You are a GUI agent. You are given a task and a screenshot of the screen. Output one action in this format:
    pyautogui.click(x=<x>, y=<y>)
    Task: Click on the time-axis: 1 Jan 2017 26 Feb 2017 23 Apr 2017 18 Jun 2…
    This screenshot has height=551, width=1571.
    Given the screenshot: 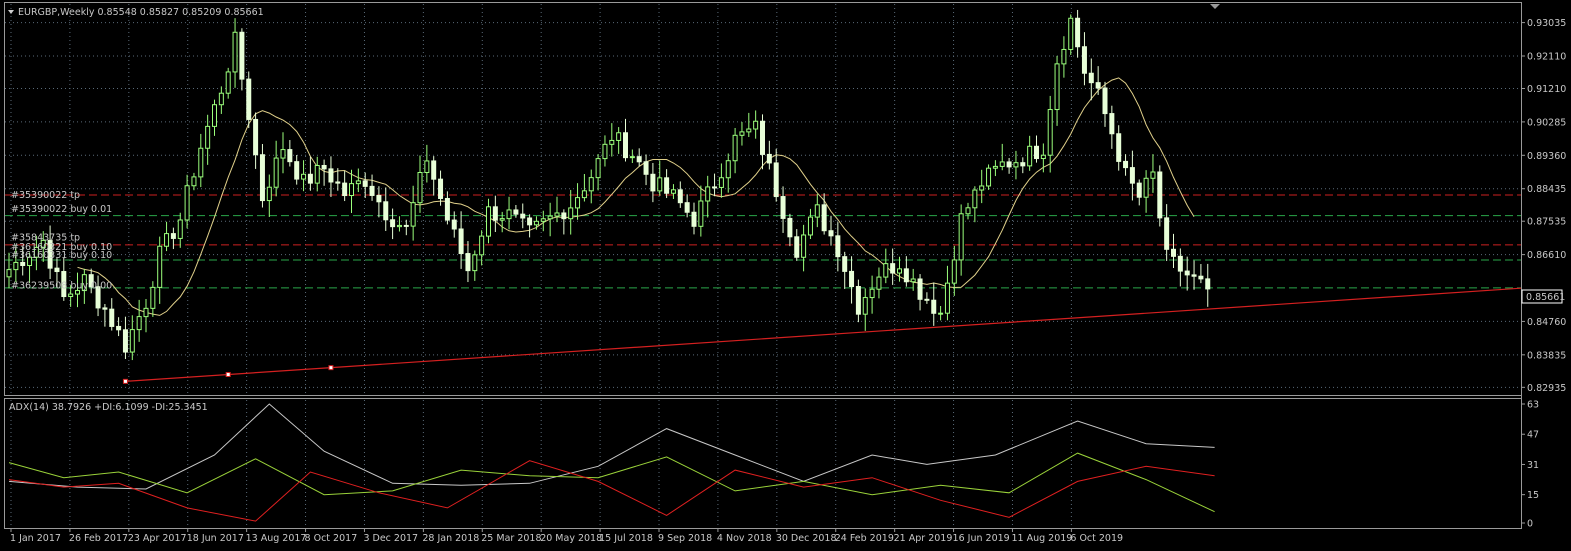 What is the action you would take?
    pyautogui.click(x=566, y=536)
    